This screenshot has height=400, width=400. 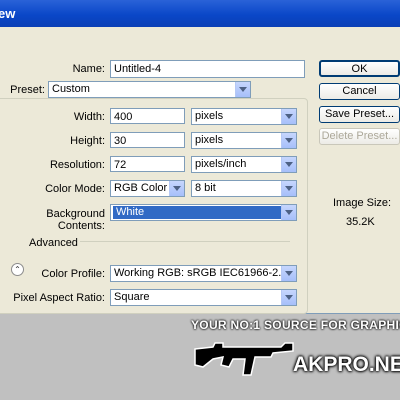 What do you see at coordinates (244, 116) in the screenshot?
I see `width-unit-select: pixels` at bounding box center [244, 116].